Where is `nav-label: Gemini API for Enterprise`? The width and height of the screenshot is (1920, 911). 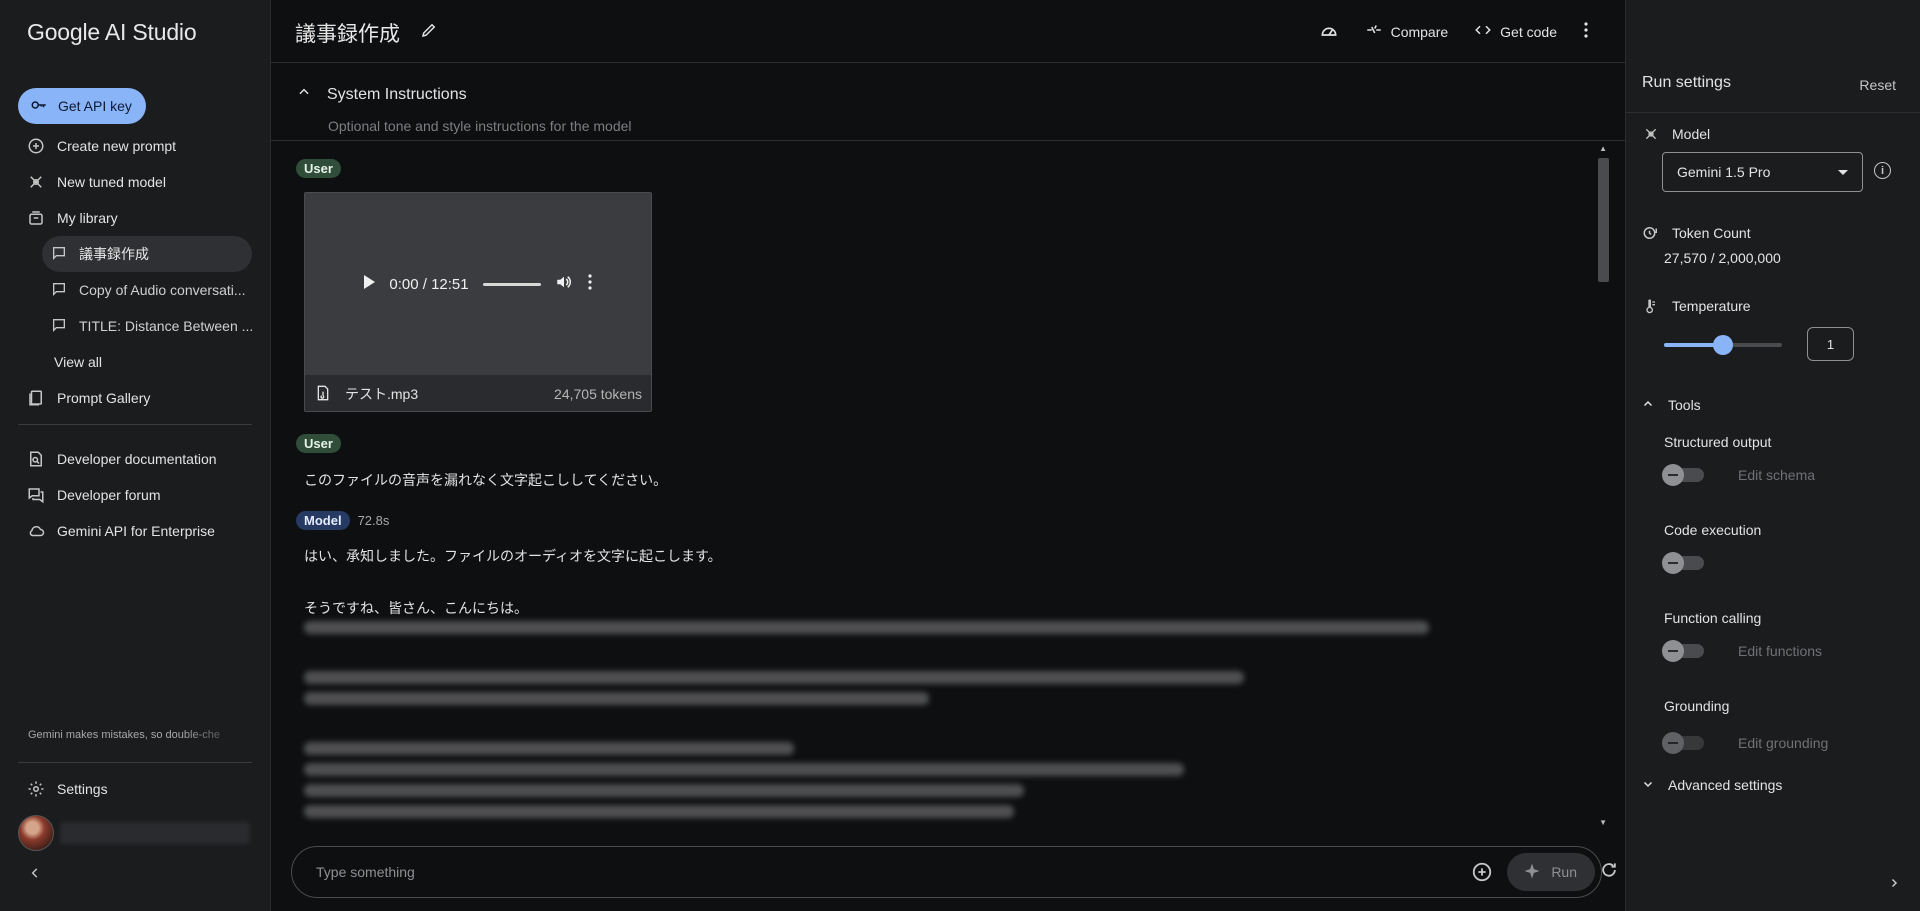
nav-label: Gemini API for Enterprise is located at coordinates (136, 531).